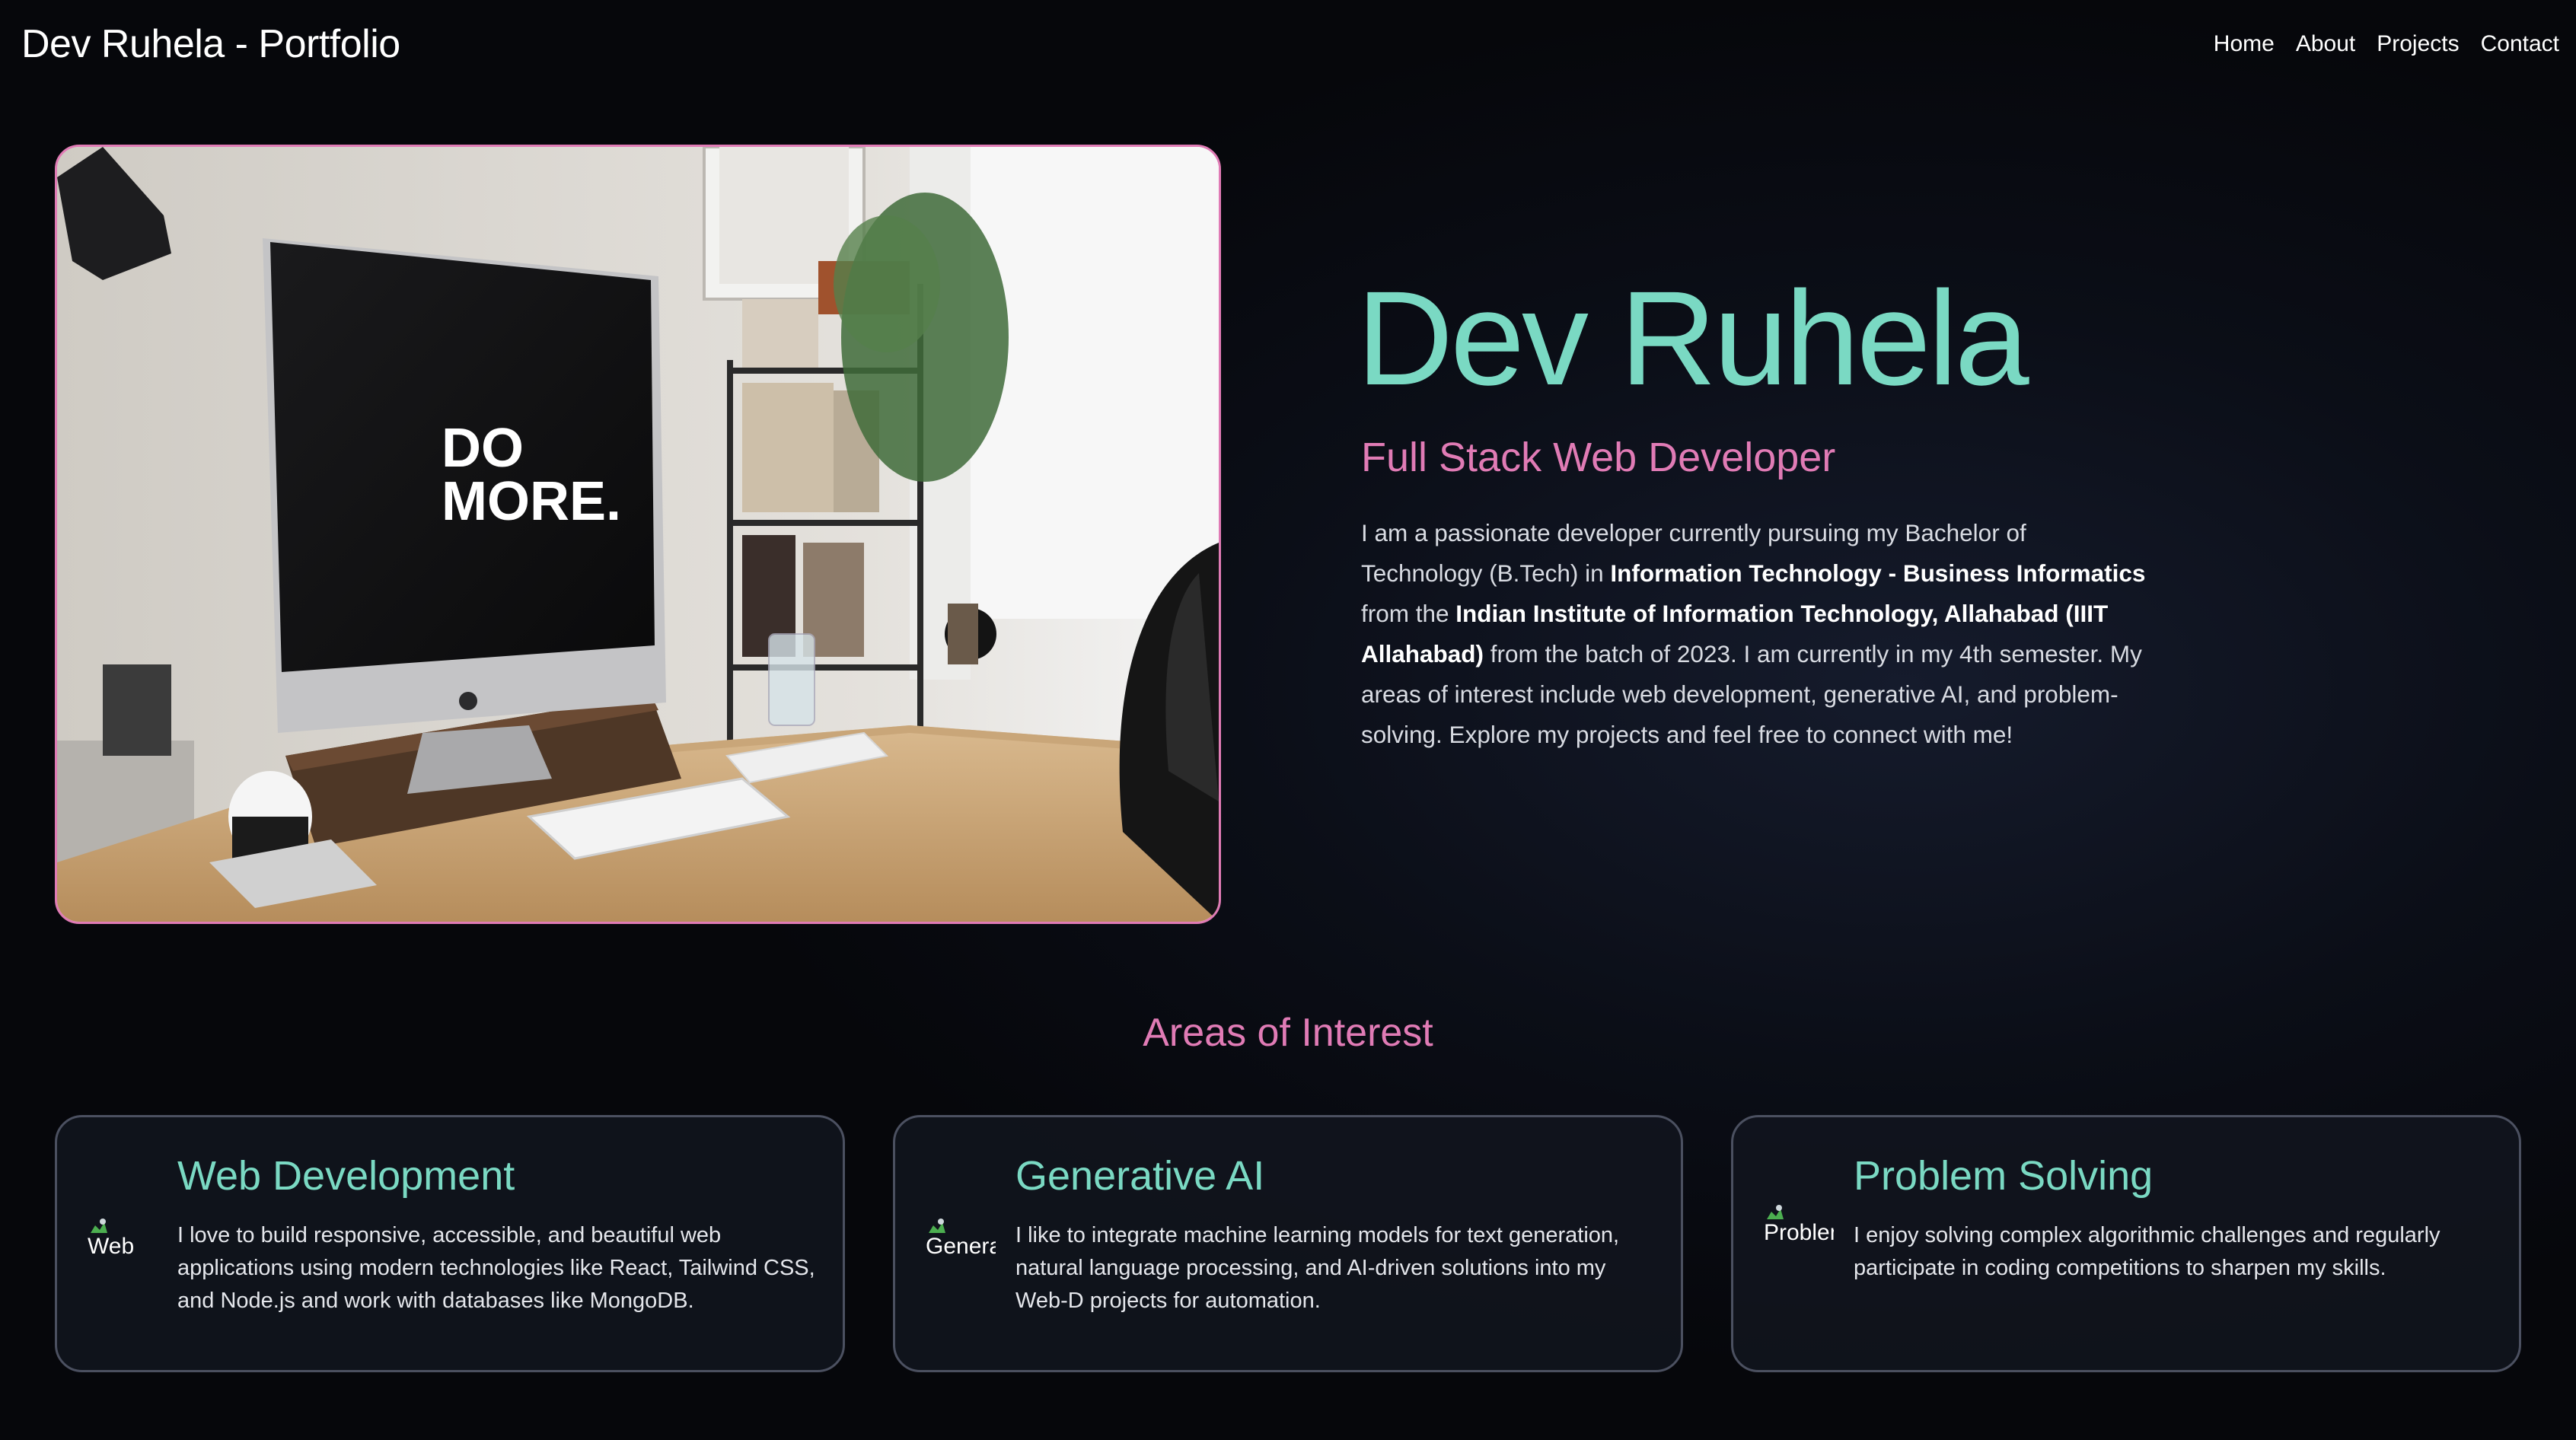  I want to click on problem-solving-icon-alt: Problem Solving, so click(1799, 1232).